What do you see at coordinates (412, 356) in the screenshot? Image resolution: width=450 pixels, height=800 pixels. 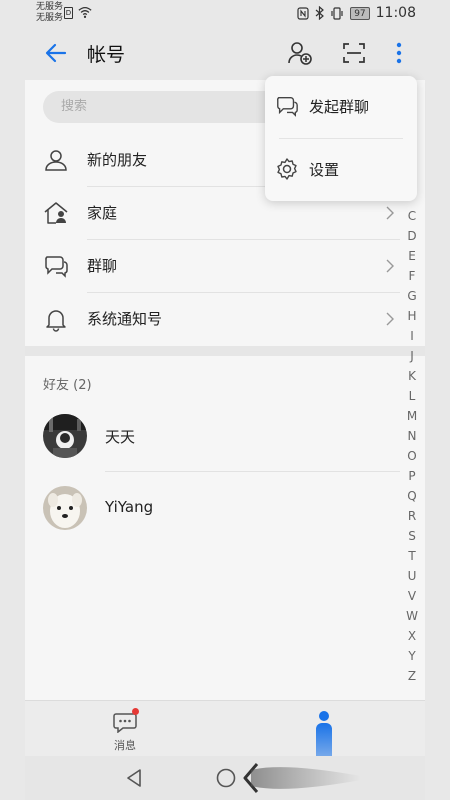 I see `alpha-letter: J` at bounding box center [412, 356].